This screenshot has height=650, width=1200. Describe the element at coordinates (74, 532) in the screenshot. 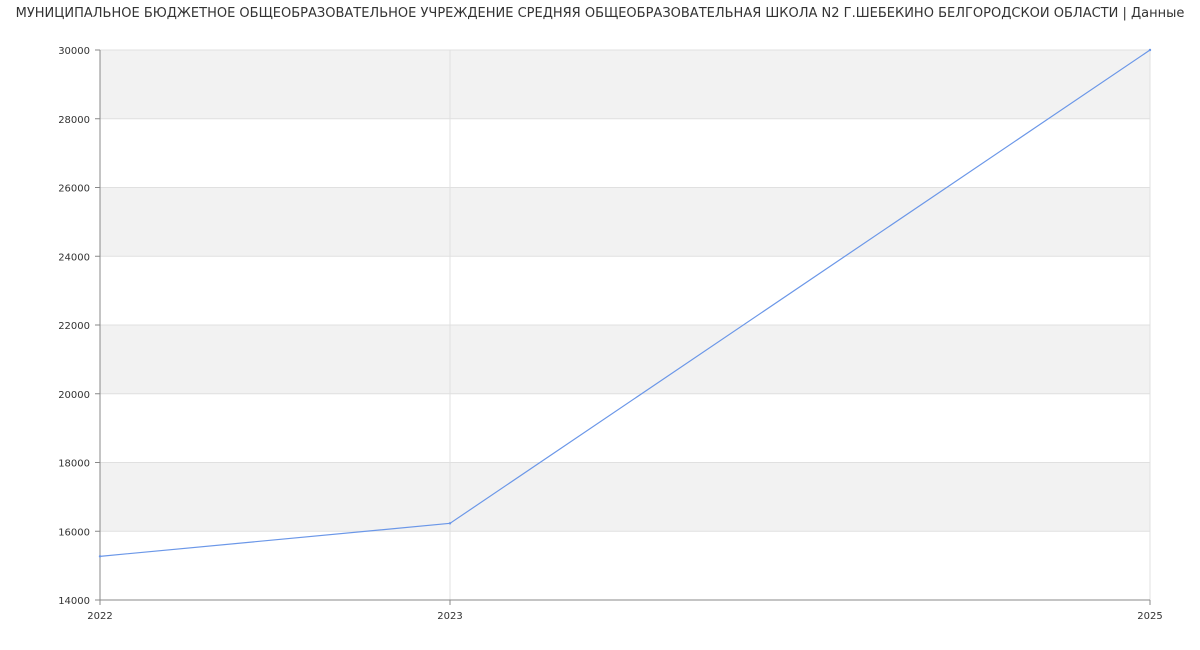

I see `y-tick-label: 16000` at that location.